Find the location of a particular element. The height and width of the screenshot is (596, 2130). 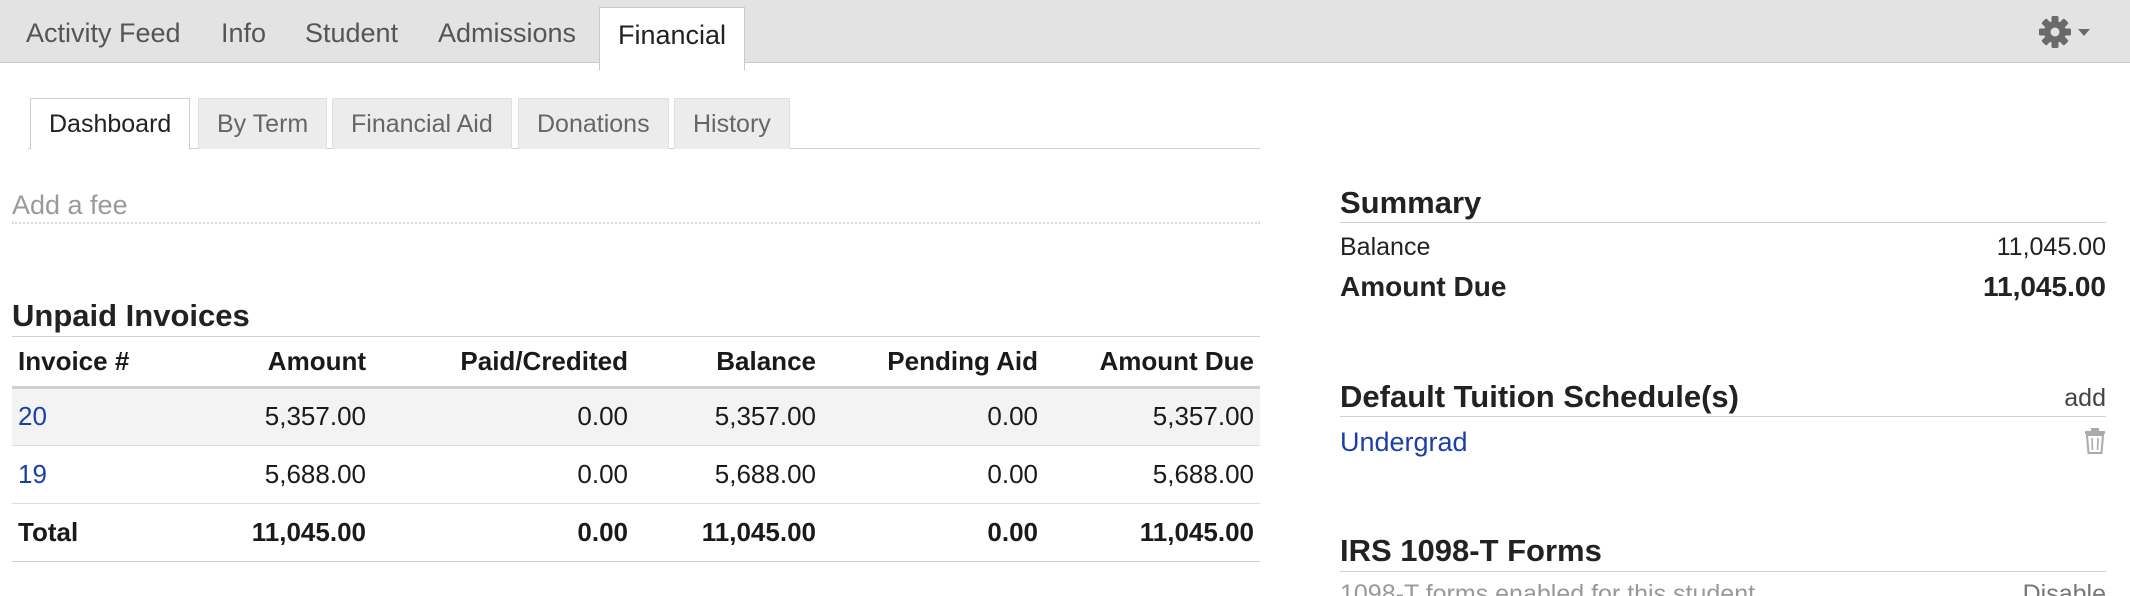

col-balance: Balance is located at coordinates (728, 363).